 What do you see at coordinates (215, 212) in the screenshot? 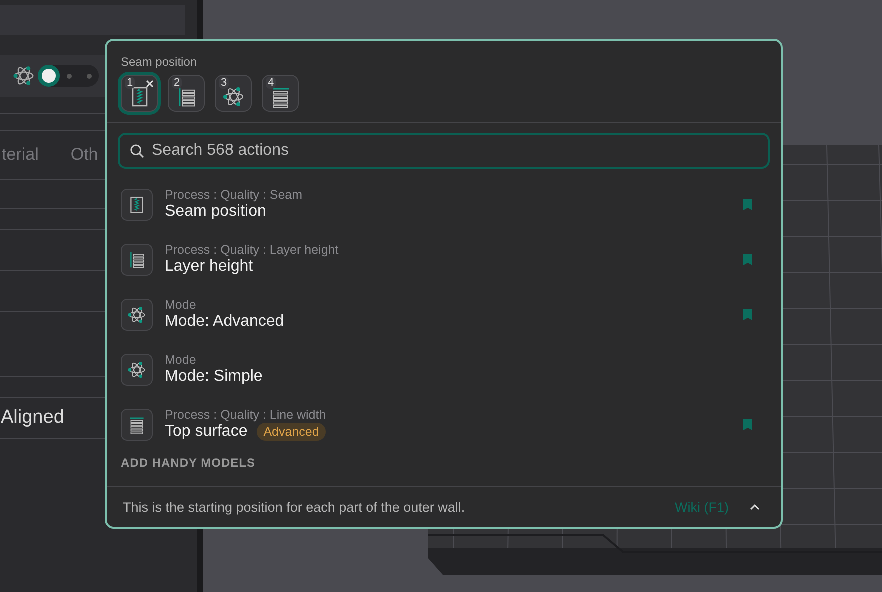
I see `action-title: Seam position` at bounding box center [215, 212].